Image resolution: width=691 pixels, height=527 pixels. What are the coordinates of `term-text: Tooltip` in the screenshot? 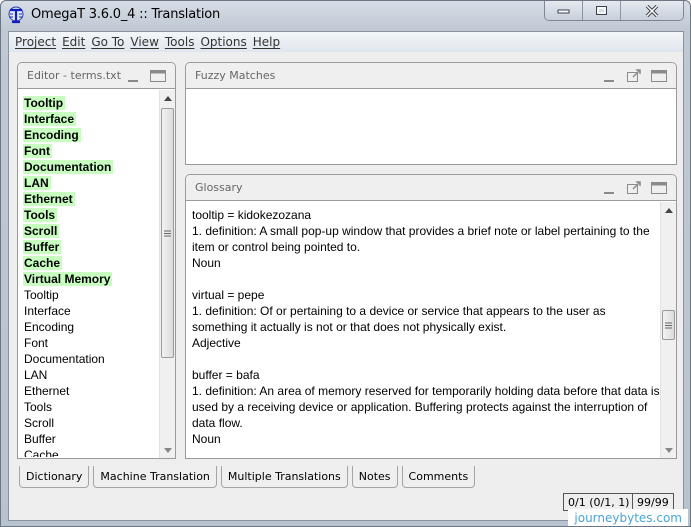 It's located at (41, 295).